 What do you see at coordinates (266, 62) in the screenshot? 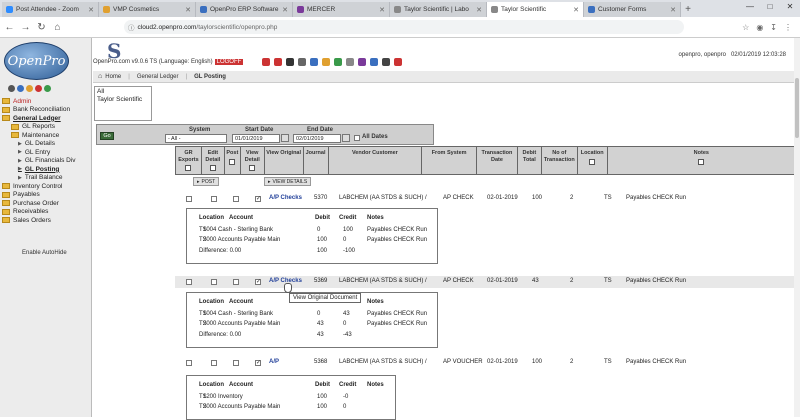
I see `back-tool-icon` at bounding box center [266, 62].